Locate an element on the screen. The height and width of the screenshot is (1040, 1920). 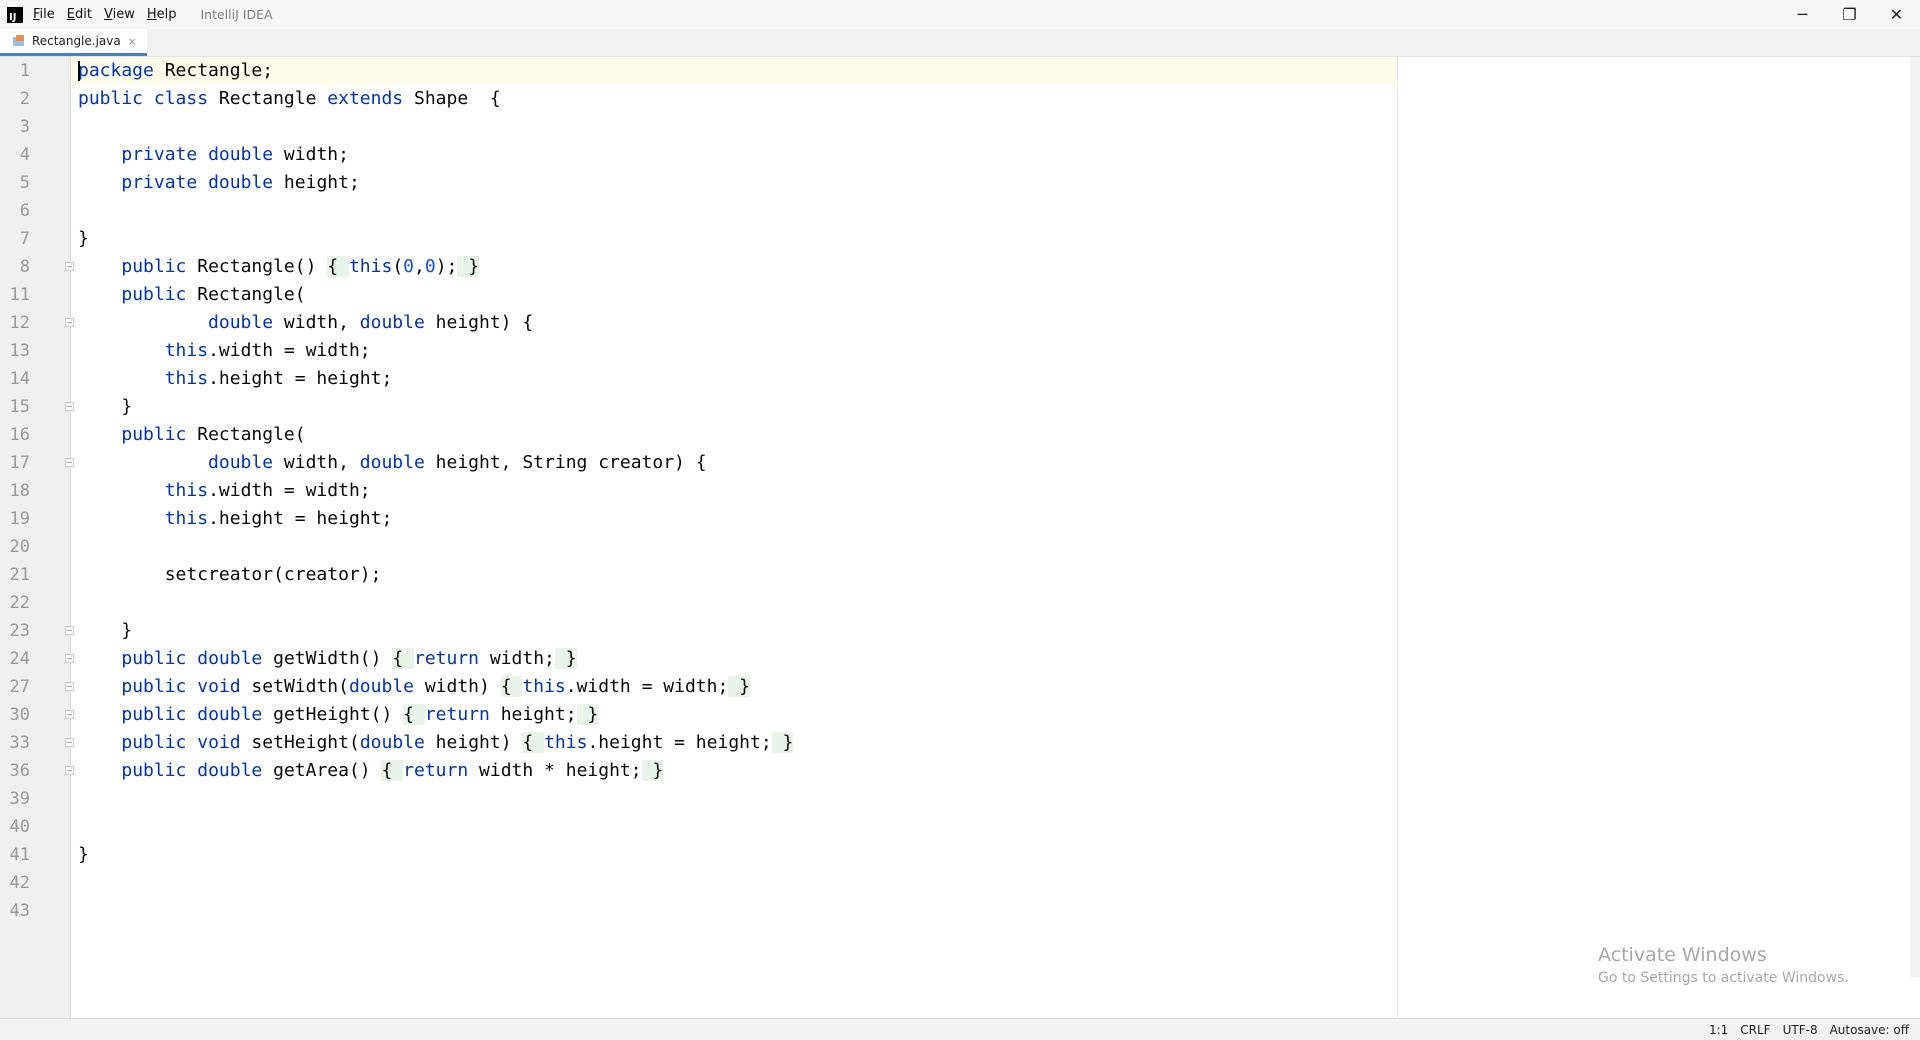
line-number: 3 is located at coordinates (24, 127).